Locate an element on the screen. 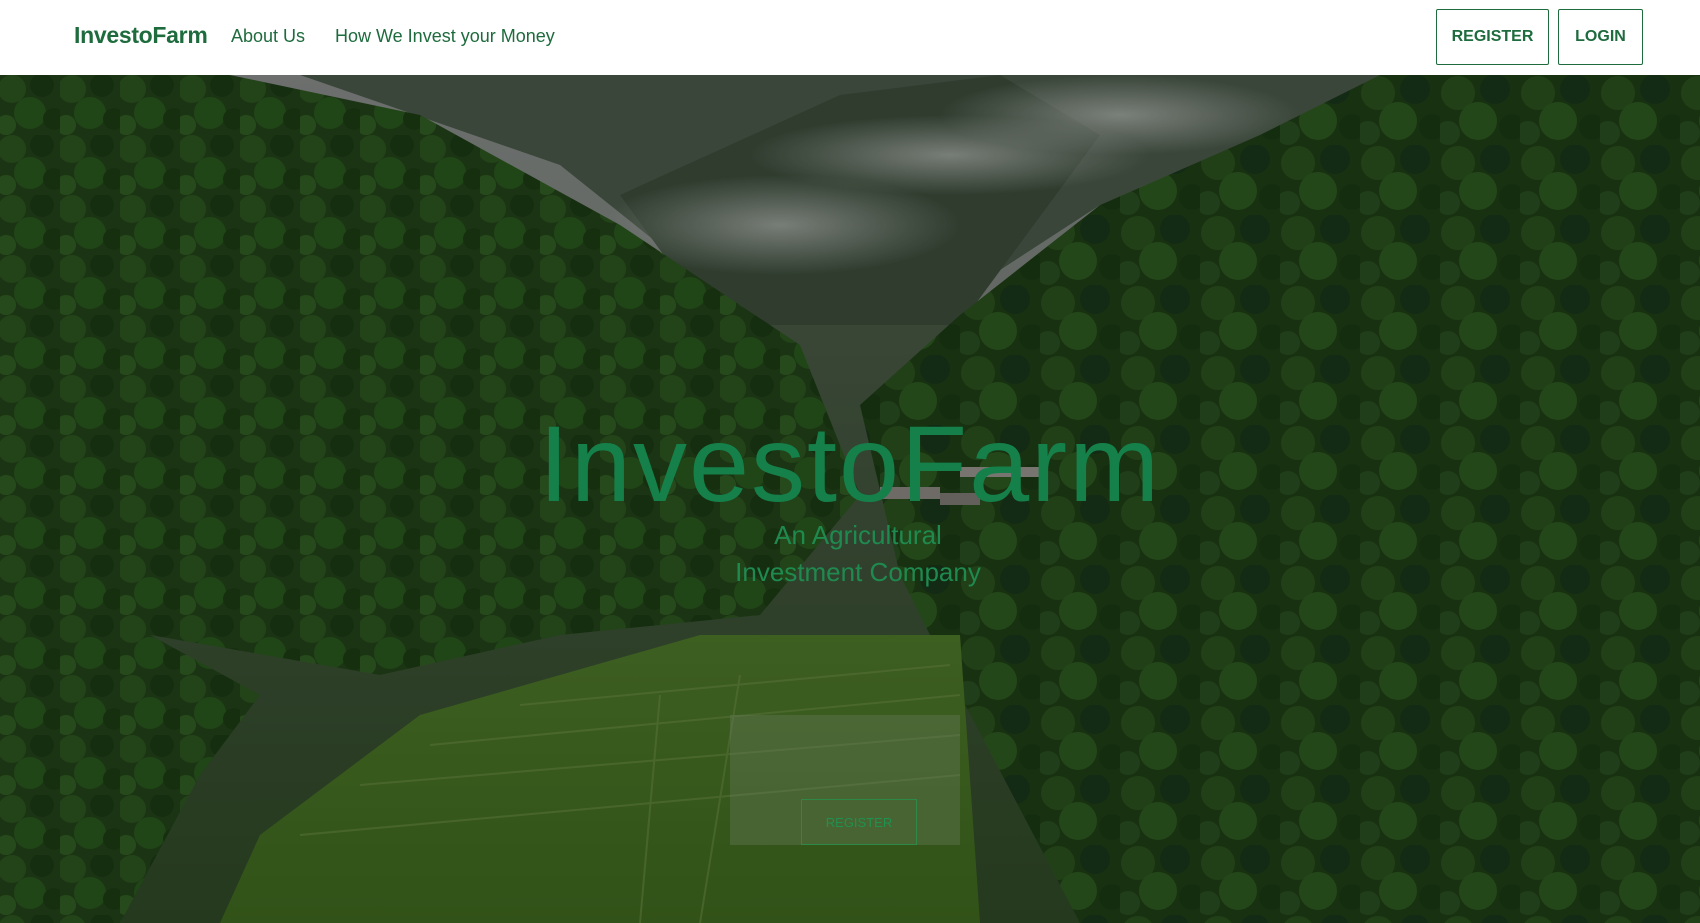 This screenshot has height=923, width=1700. nav-link-how-we-invest: How We Invest your Money is located at coordinates (445, 36).